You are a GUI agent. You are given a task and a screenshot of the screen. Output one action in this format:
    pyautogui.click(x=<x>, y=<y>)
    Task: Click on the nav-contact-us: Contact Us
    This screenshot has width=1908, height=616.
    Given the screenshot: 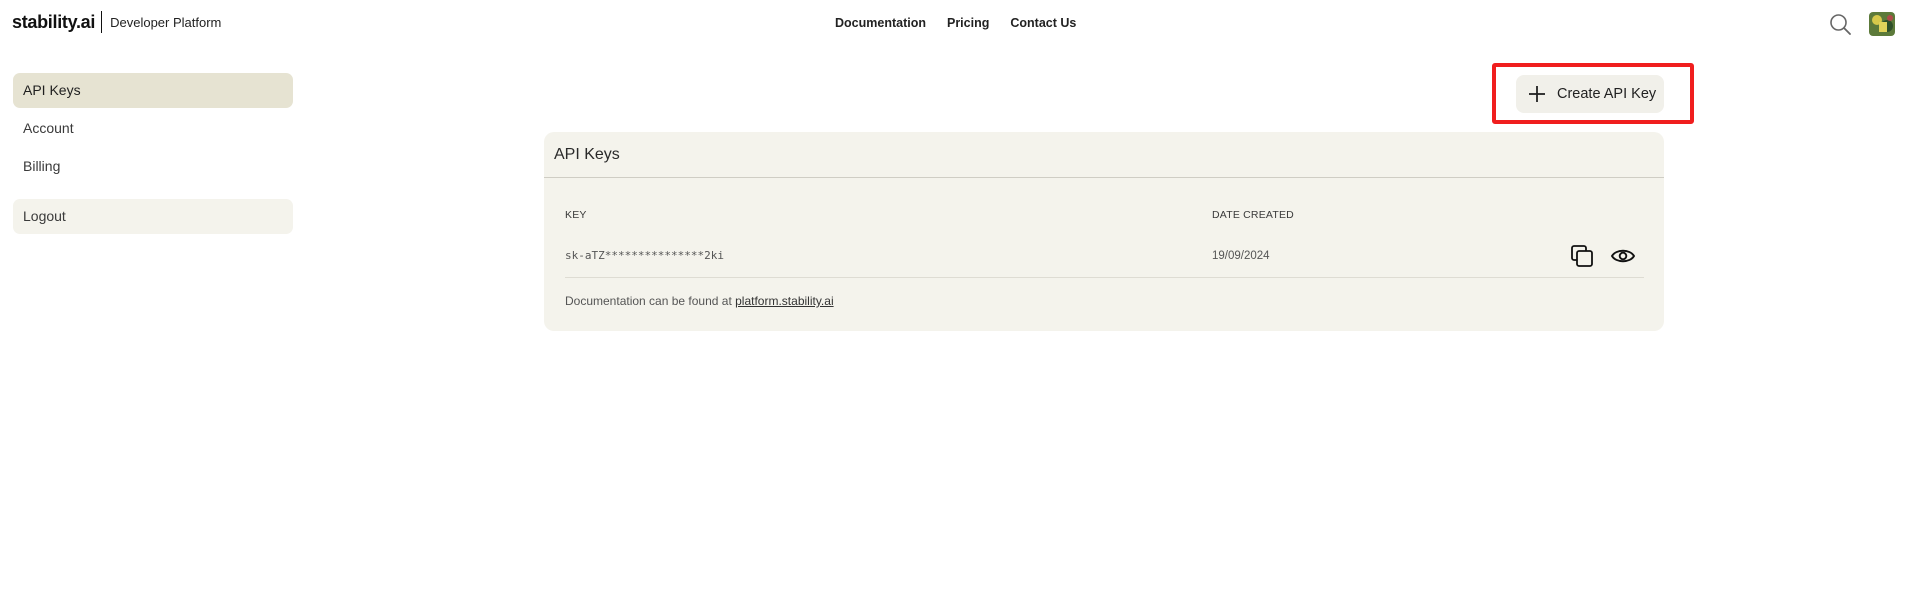 What is the action you would take?
    pyautogui.click(x=1043, y=23)
    